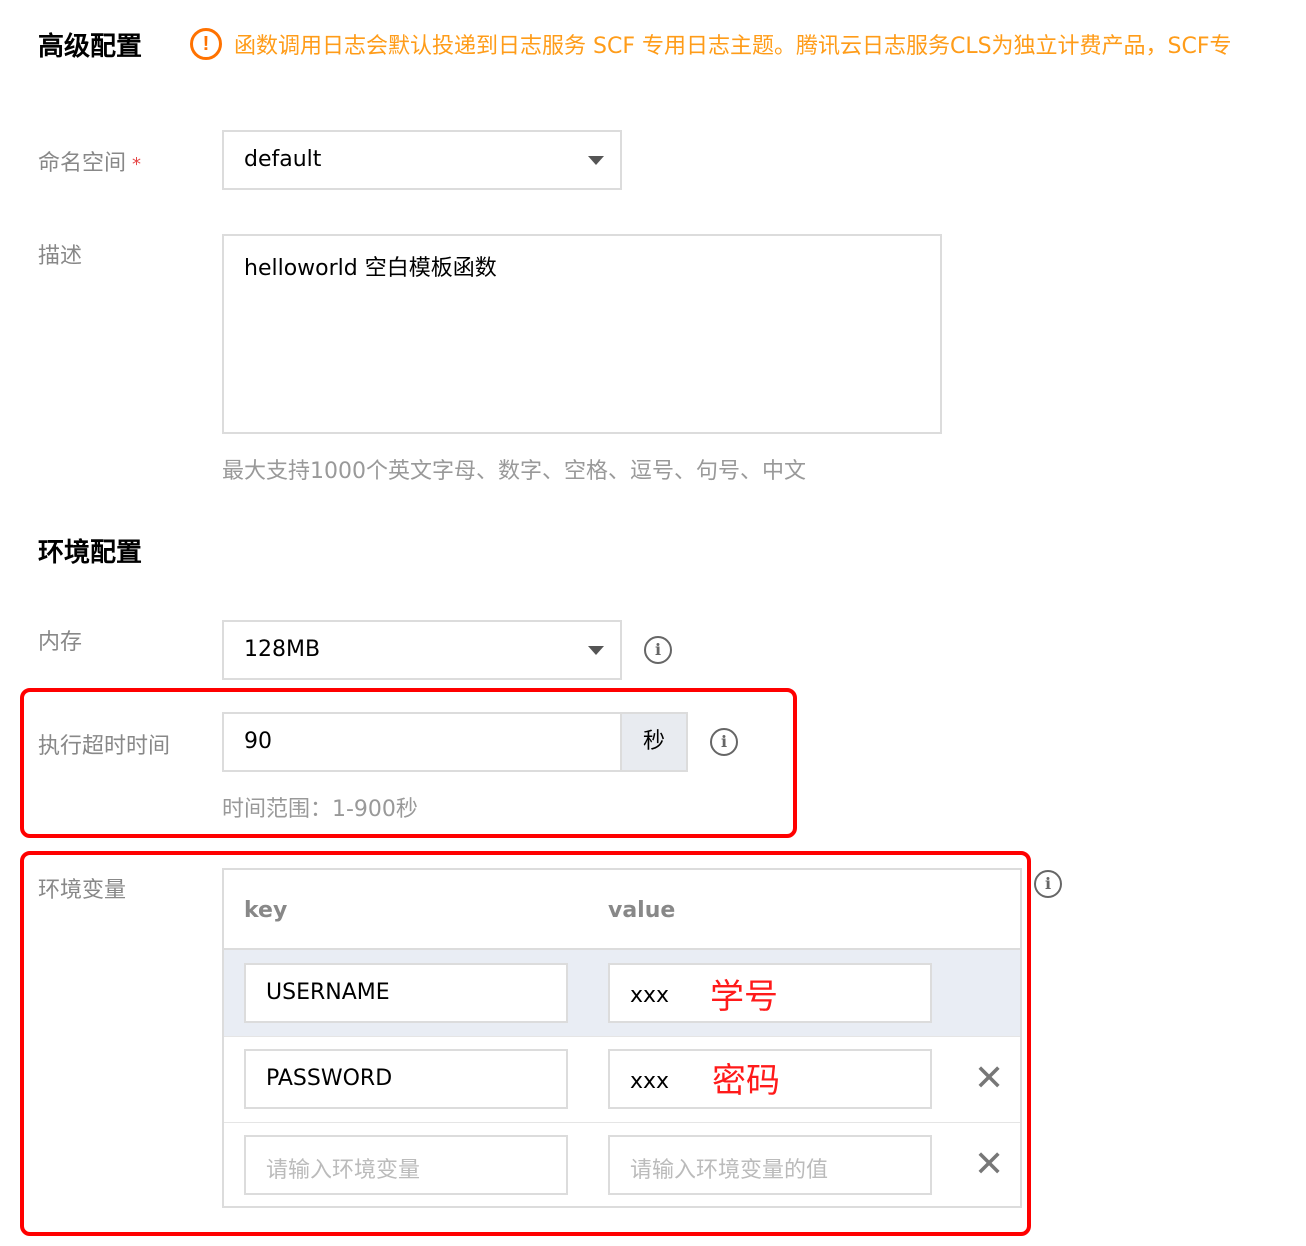 The width and height of the screenshot is (1306, 1246). Describe the element at coordinates (328, 992) in the screenshot. I see `env-key-value: USERNAME` at that location.